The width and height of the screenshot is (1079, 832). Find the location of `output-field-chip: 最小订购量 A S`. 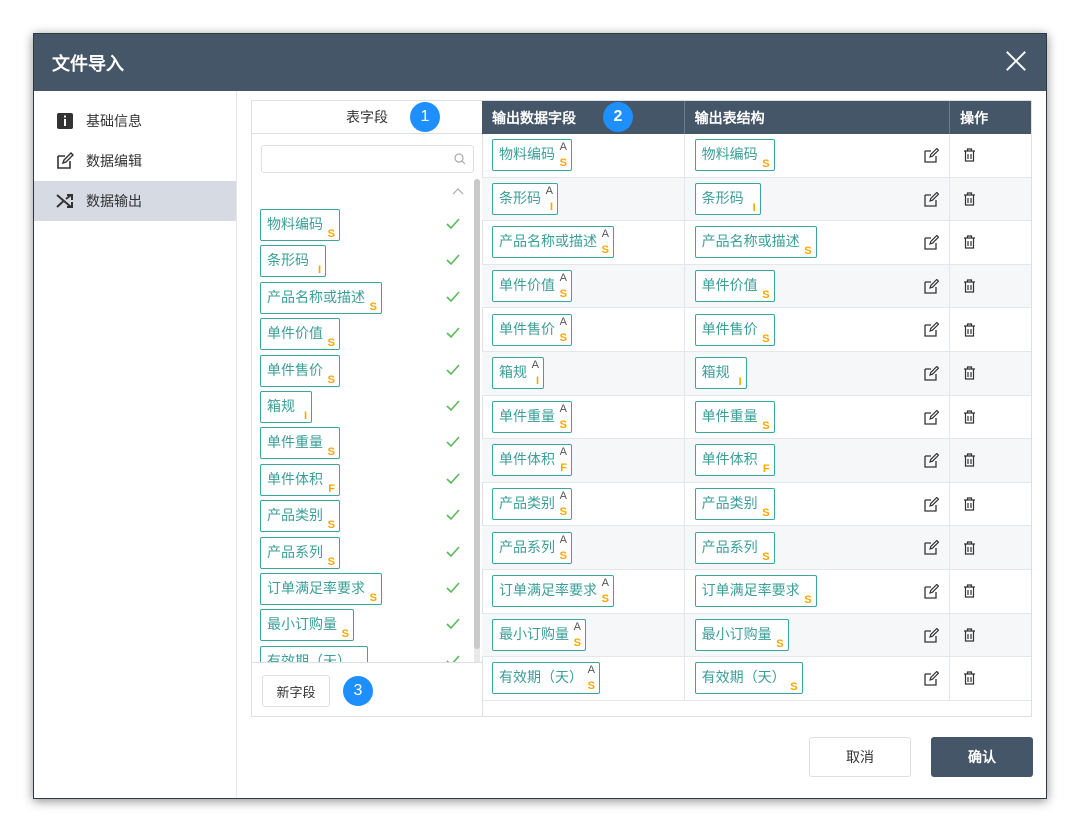

output-field-chip: 最小订购量 A S is located at coordinates (539, 634).